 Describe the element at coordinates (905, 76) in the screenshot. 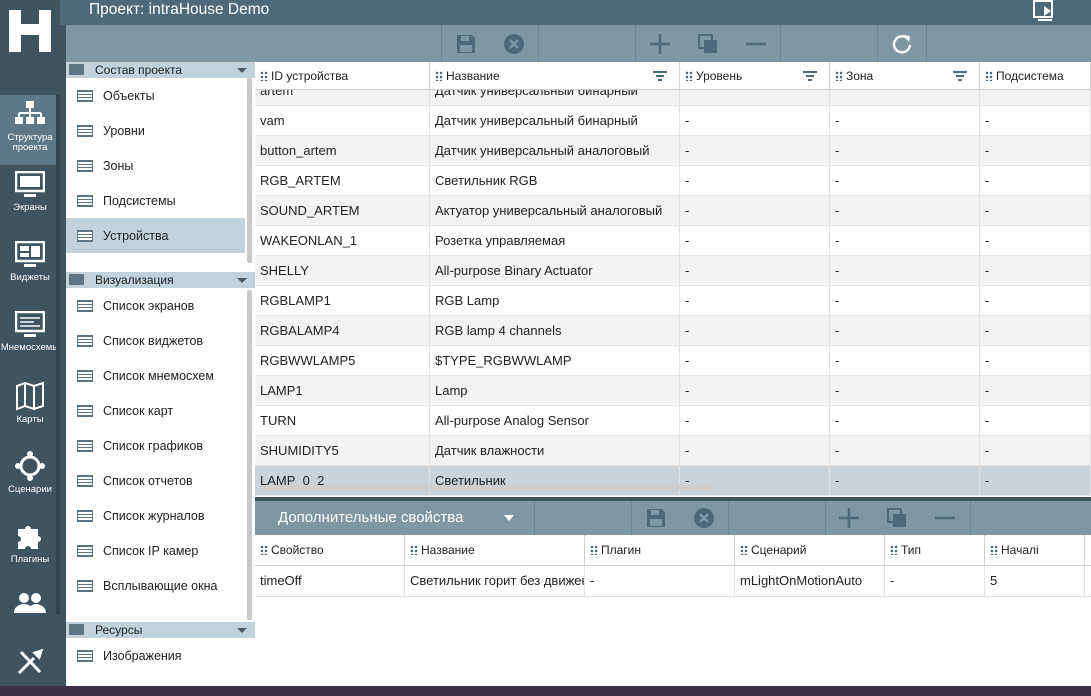

I see `column-header: Зона` at that location.